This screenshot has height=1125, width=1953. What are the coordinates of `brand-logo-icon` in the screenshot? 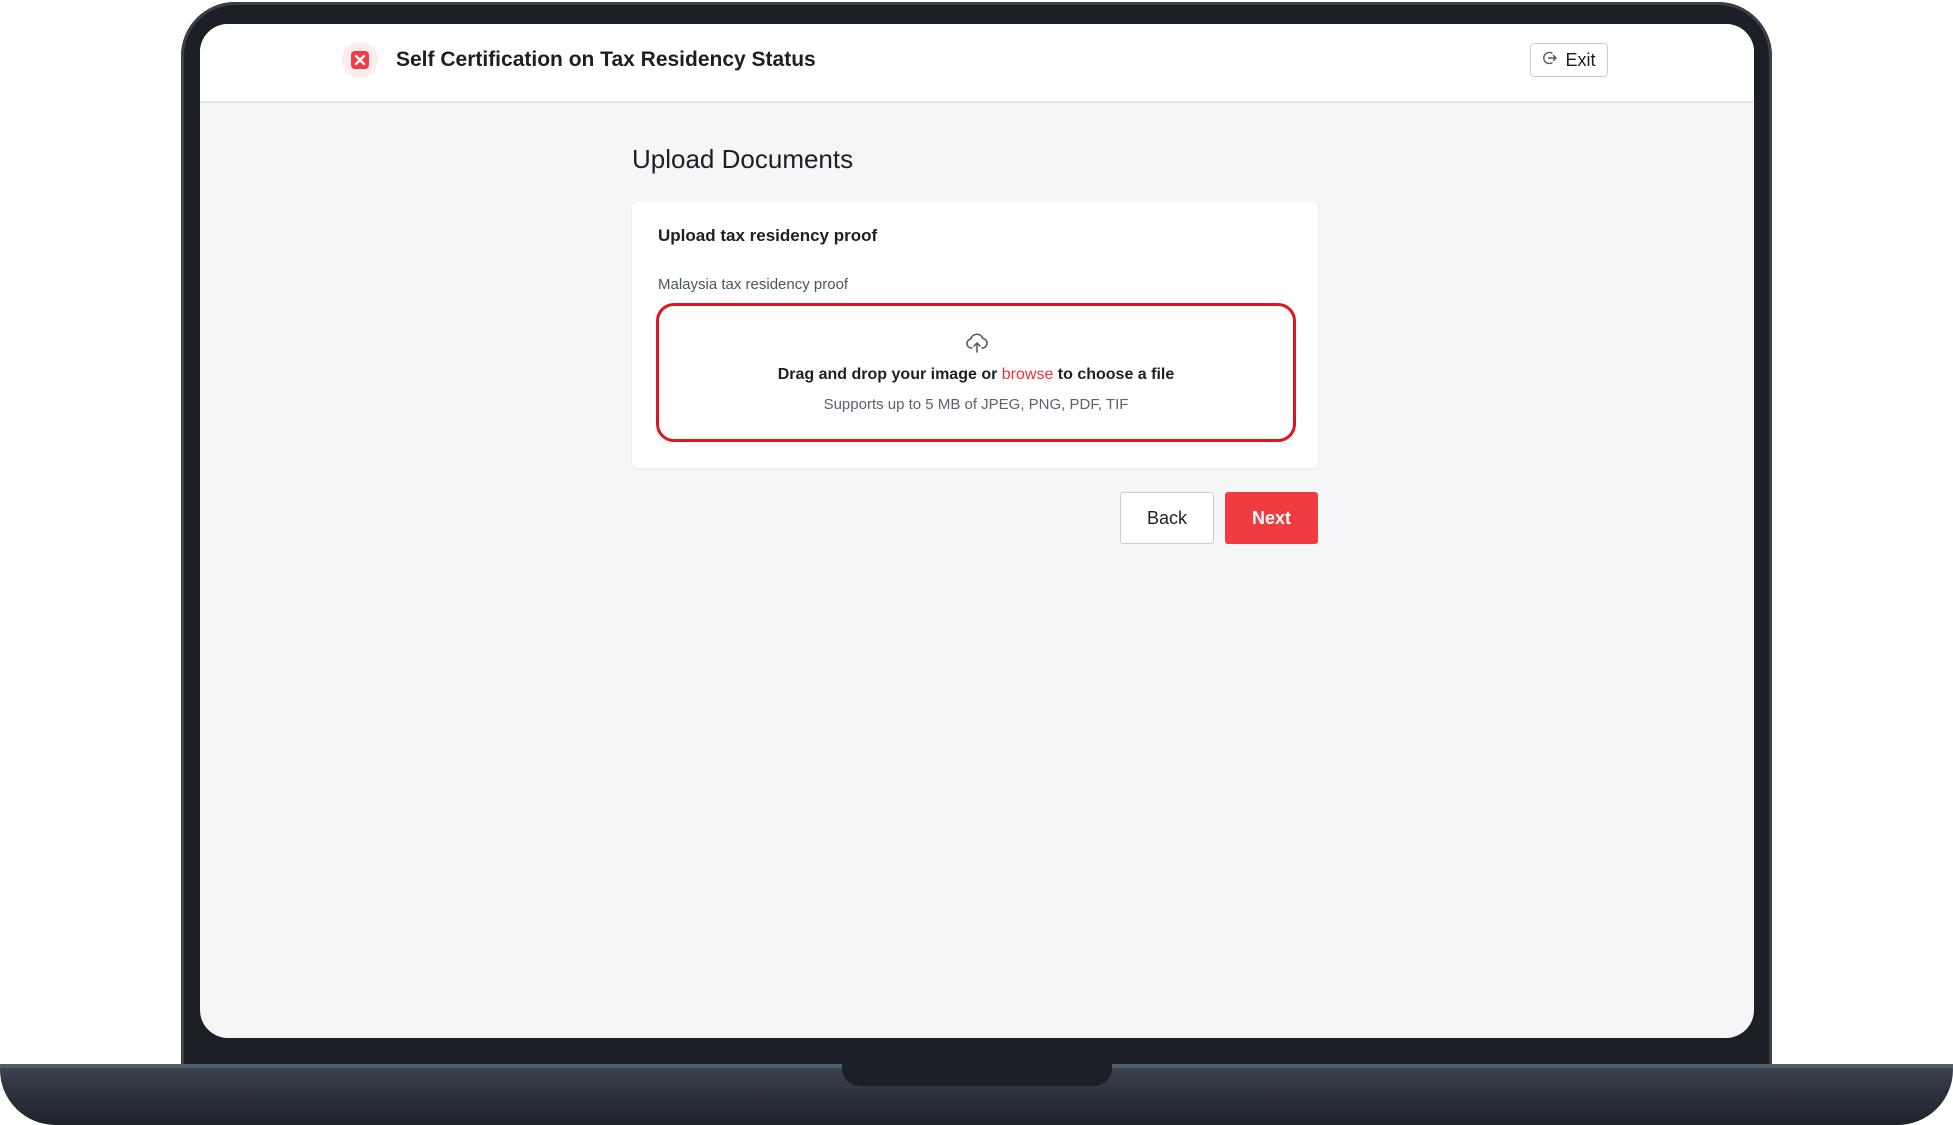 It's located at (360, 60).